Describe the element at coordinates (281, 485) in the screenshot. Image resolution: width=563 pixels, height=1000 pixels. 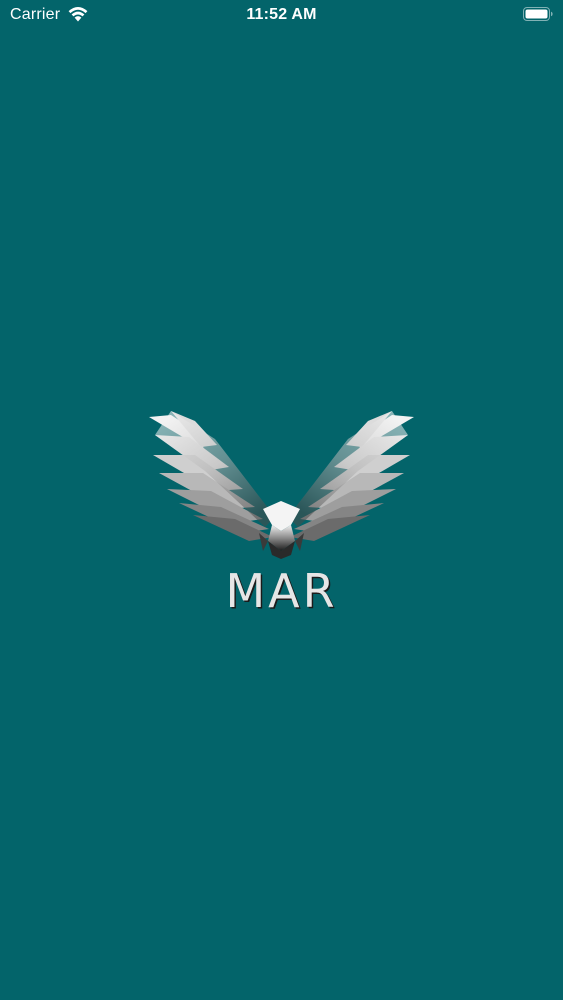
I see `eagle-logo-icon` at that location.